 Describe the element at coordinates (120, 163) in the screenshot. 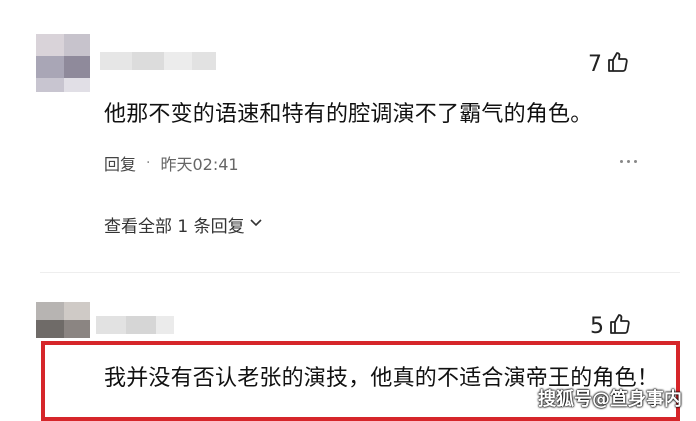

I see `reply-button: 回复` at that location.